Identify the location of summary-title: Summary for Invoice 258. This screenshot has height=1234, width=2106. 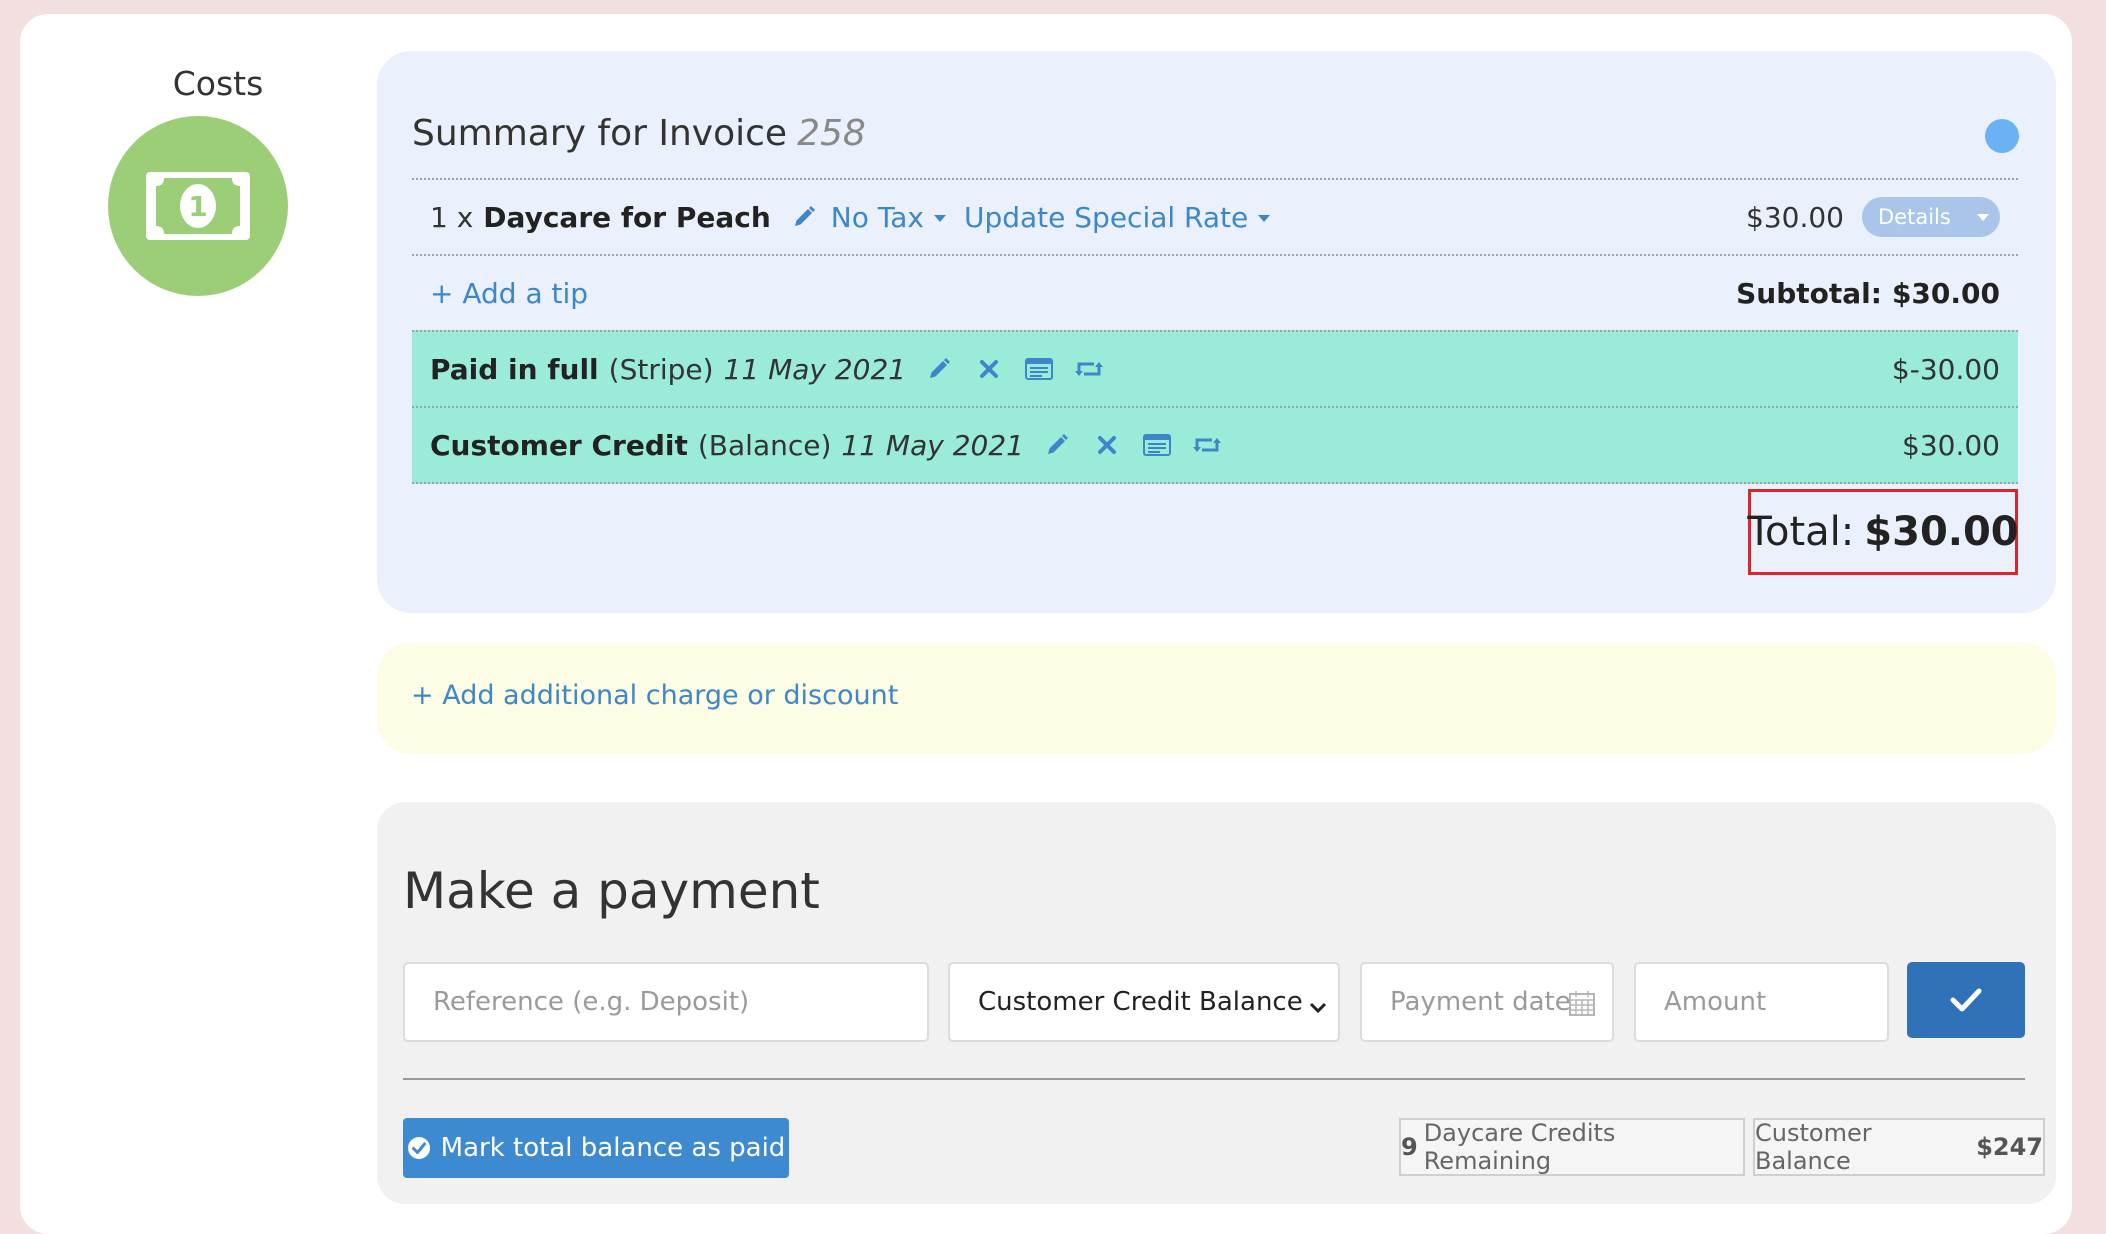
(639, 133).